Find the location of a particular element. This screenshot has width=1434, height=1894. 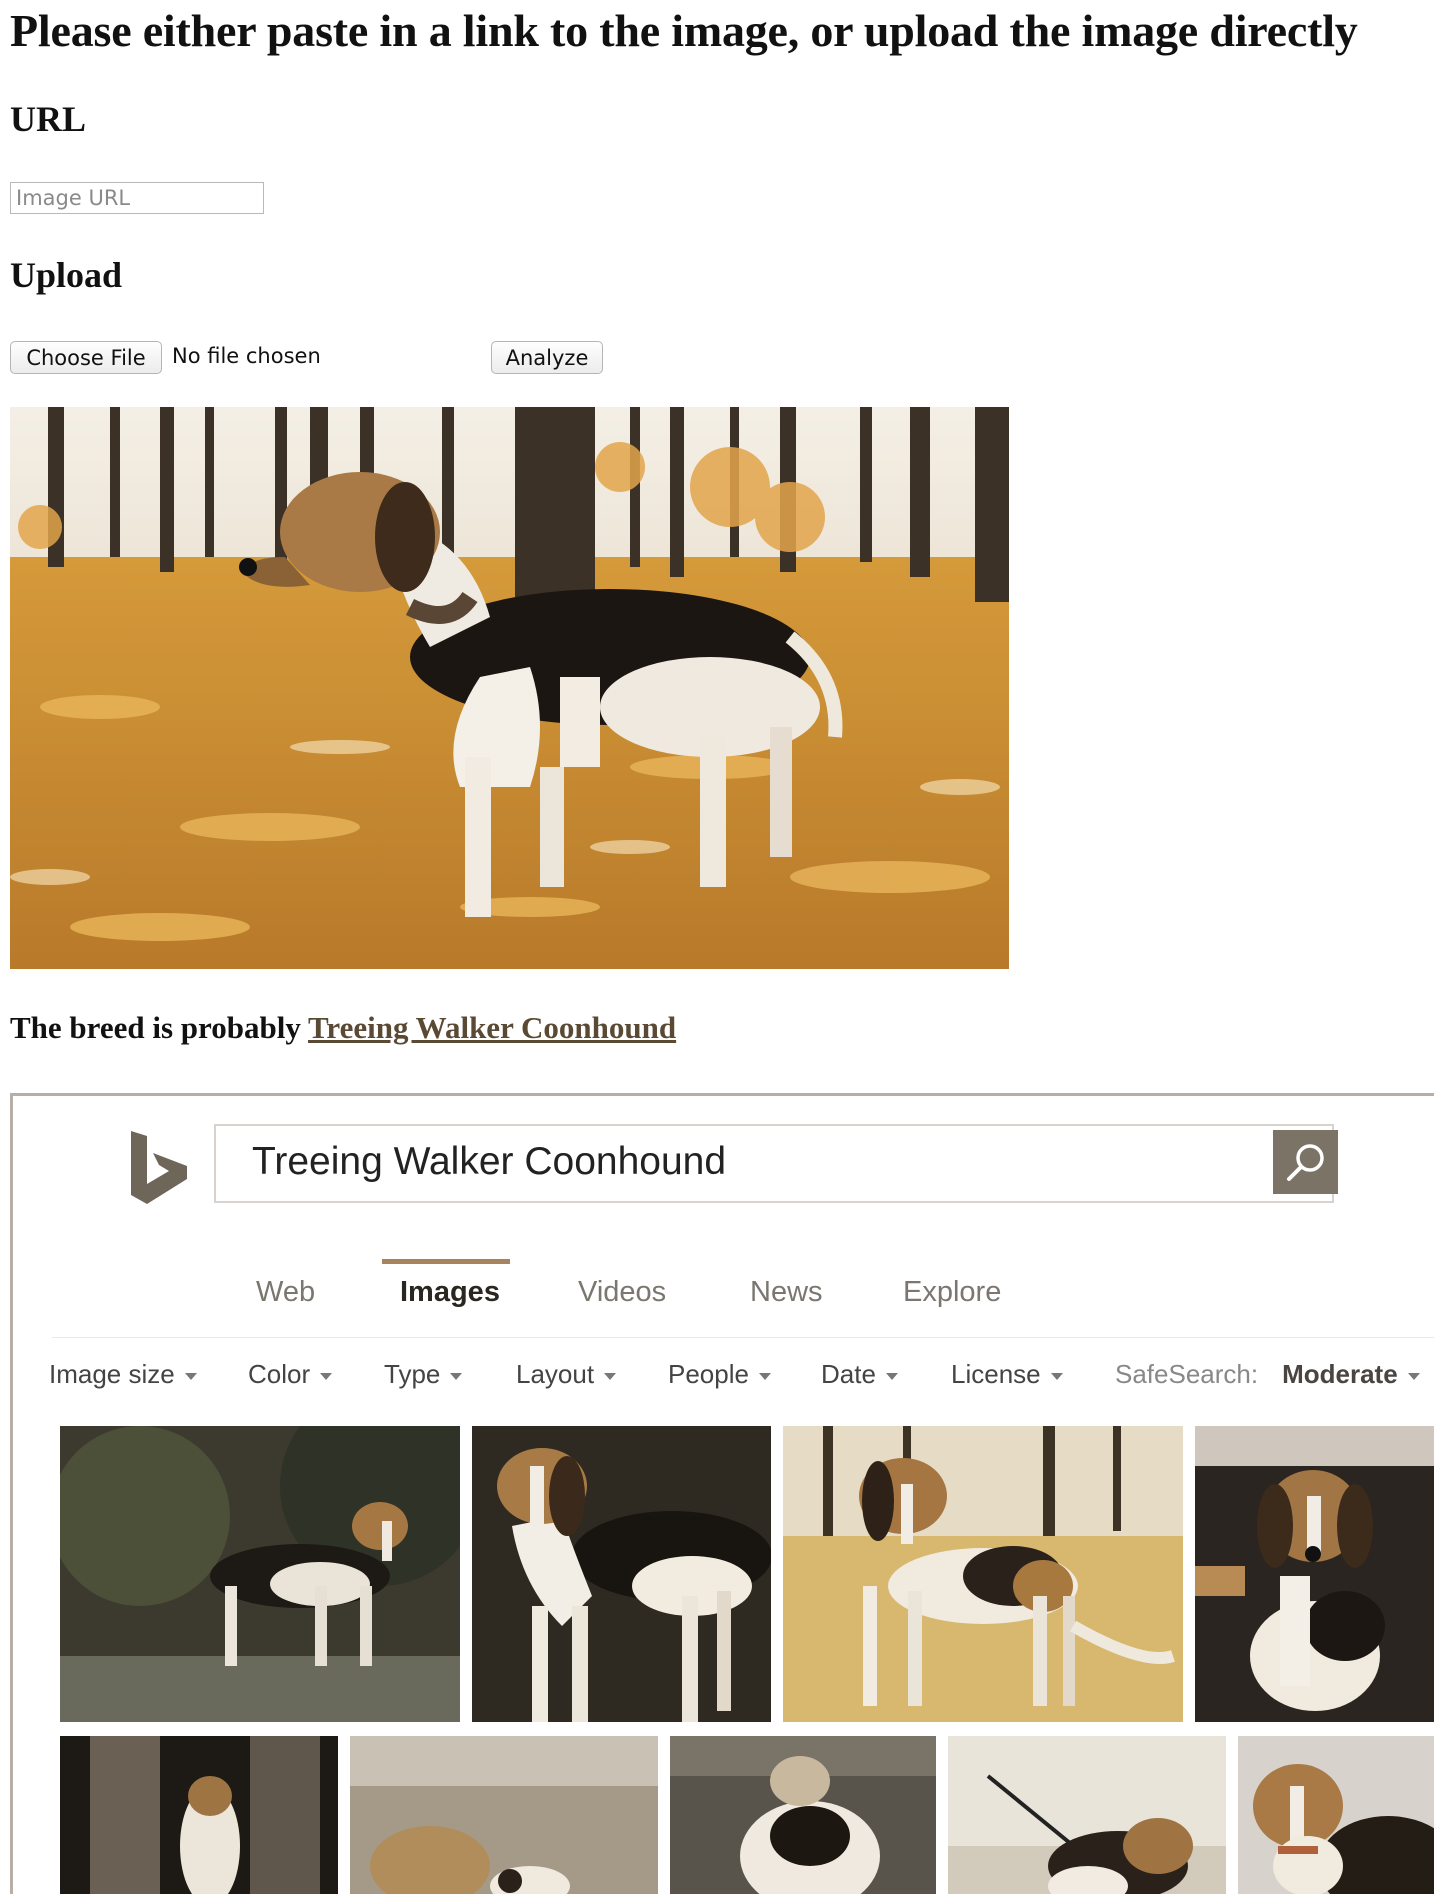

filter-type: Type is located at coordinates (423, 1374).